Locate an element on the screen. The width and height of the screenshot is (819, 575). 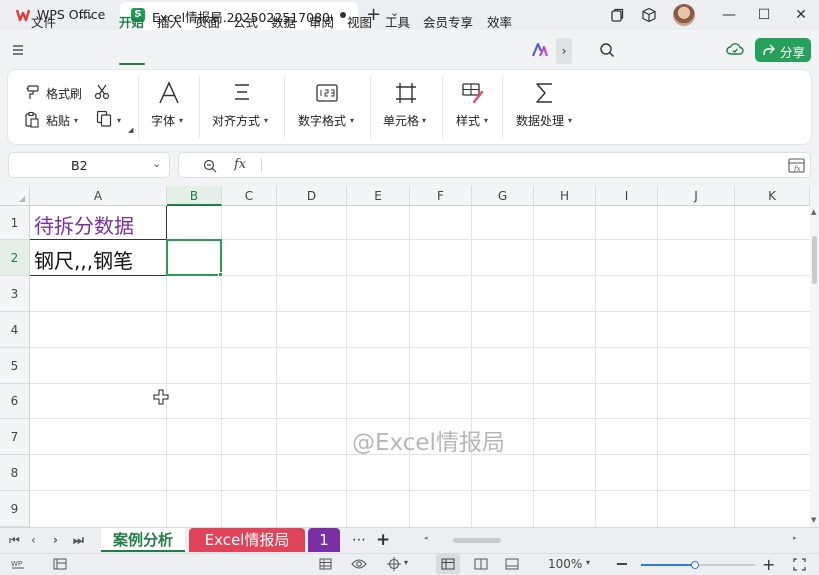
menu-page: 页面 is located at coordinates (207, 21).